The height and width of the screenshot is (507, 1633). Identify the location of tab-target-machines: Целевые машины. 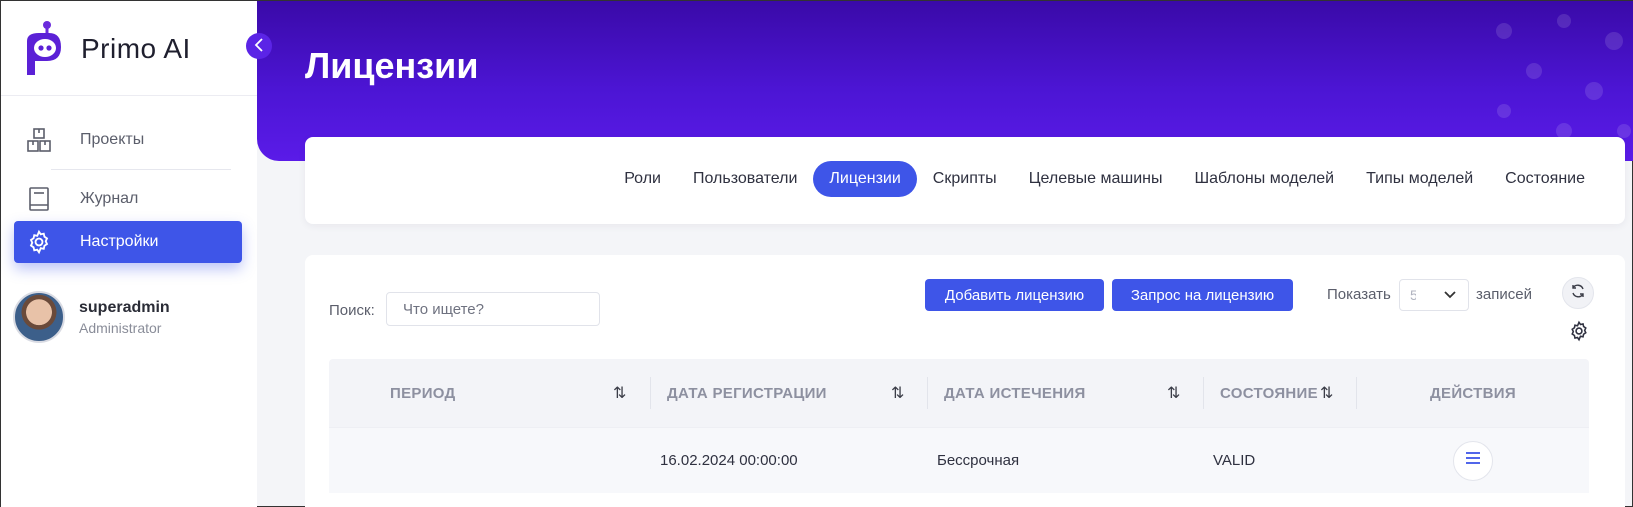
(1096, 179).